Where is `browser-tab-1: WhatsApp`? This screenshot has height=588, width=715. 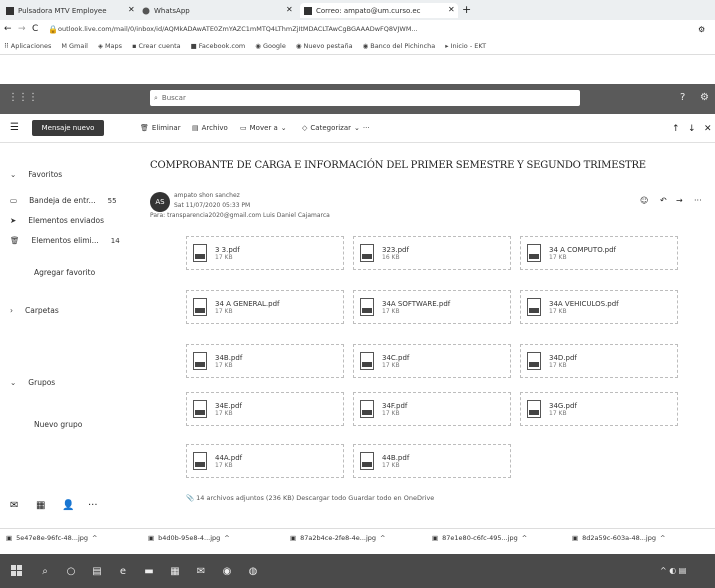
browser-tab-1: WhatsApp is located at coordinates (217, 10).